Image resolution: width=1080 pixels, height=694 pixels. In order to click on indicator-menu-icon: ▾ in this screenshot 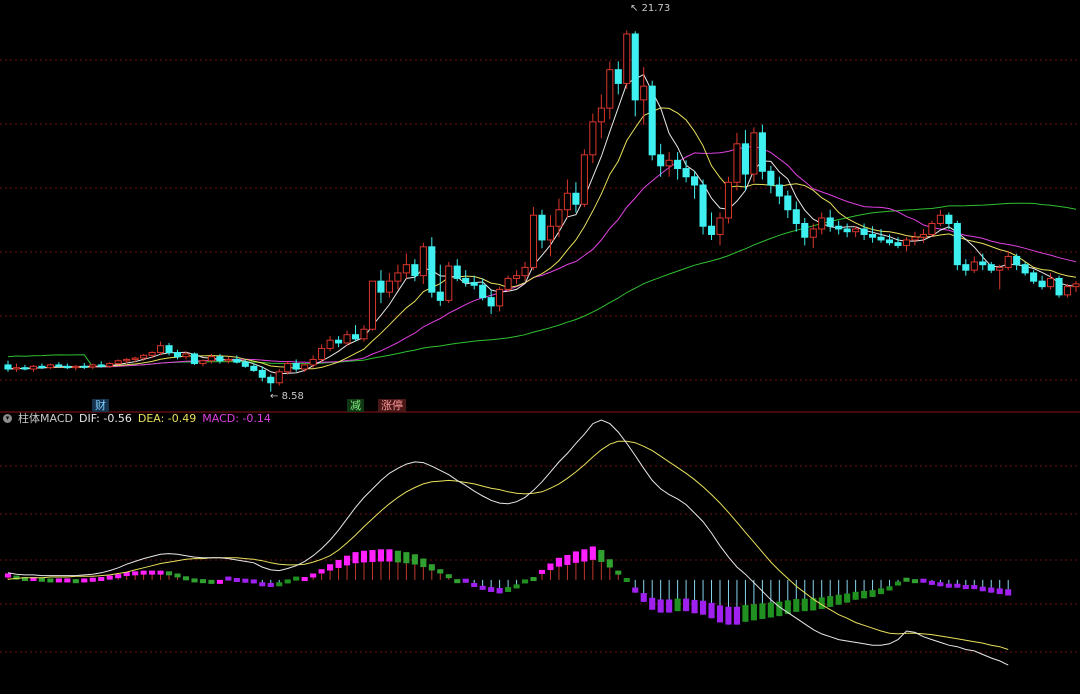, I will do `click(7, 418)`.